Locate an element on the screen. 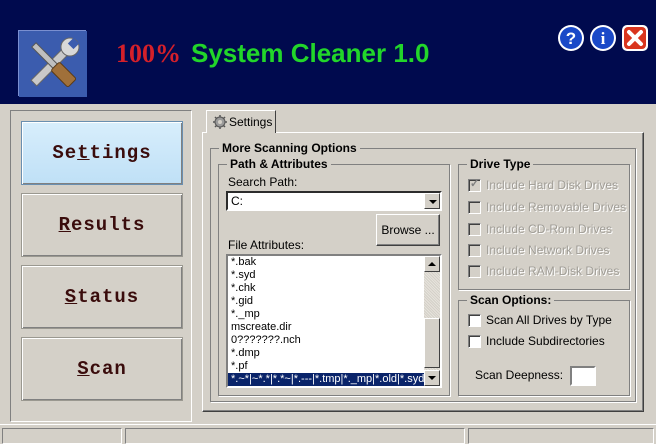  scan-deepness-input is located at coordinates (583, 376).